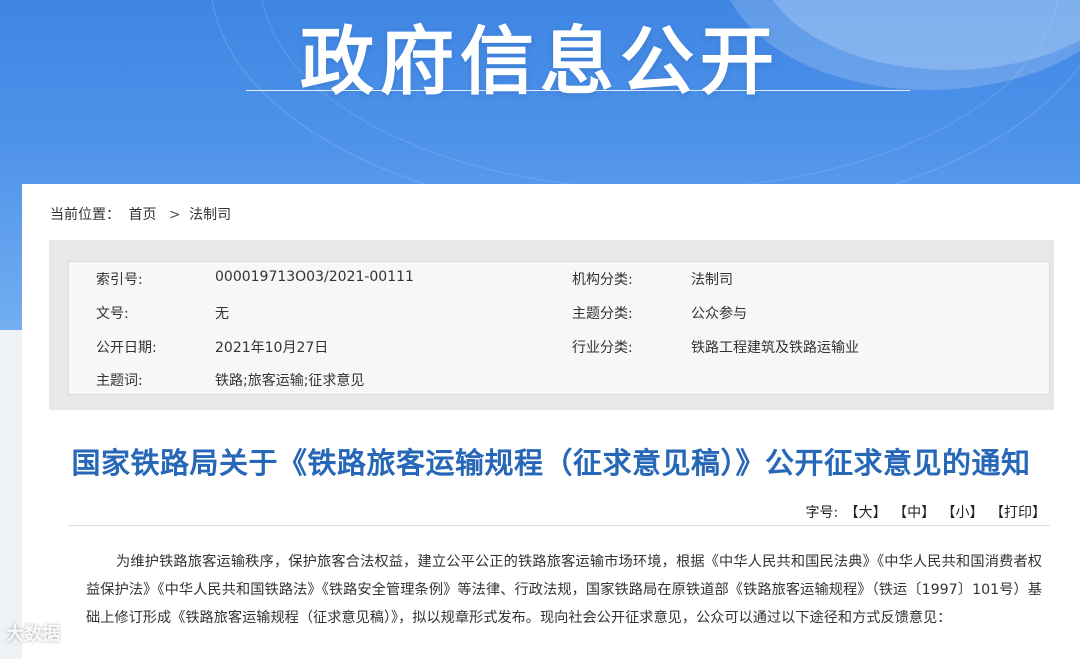 Image resolution: width=1080 pixels, height=659 pixels. I want to click on print-button: 【打印】, so click(1018, 513).